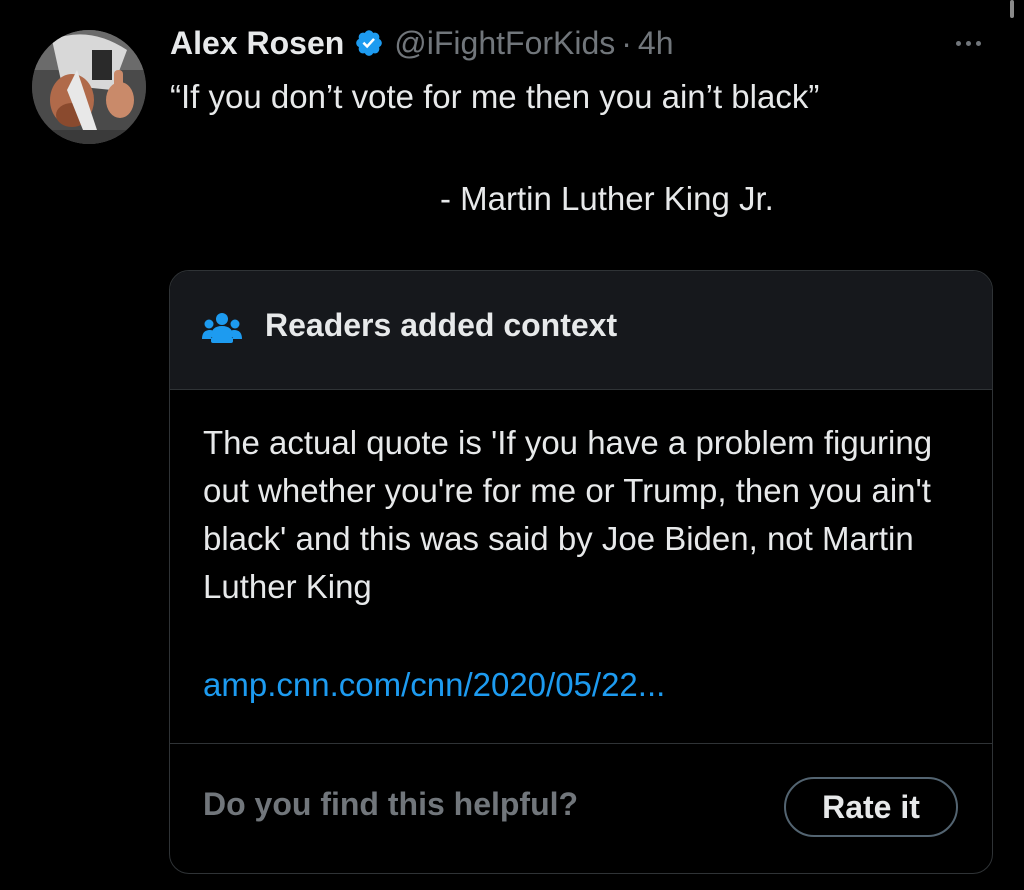 This screenshot has height=890, width=1024. I want to click on rate-it-button: Rate it, so click(871, 807).